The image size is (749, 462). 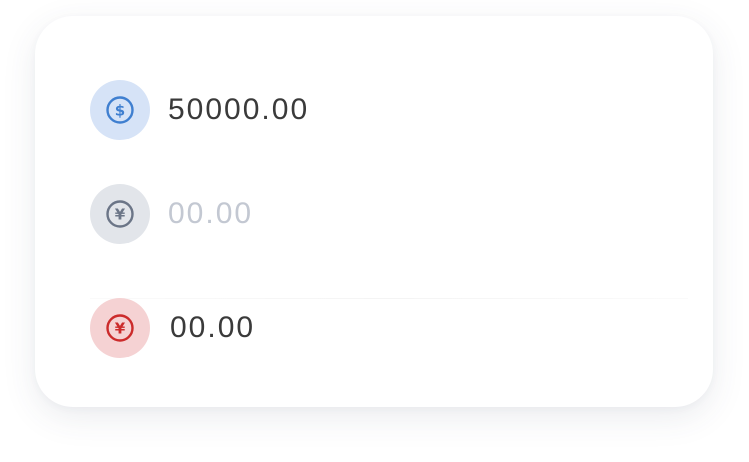 I want to click on balance-row-usd: $ 50000.00, so click(x=199, y=110).